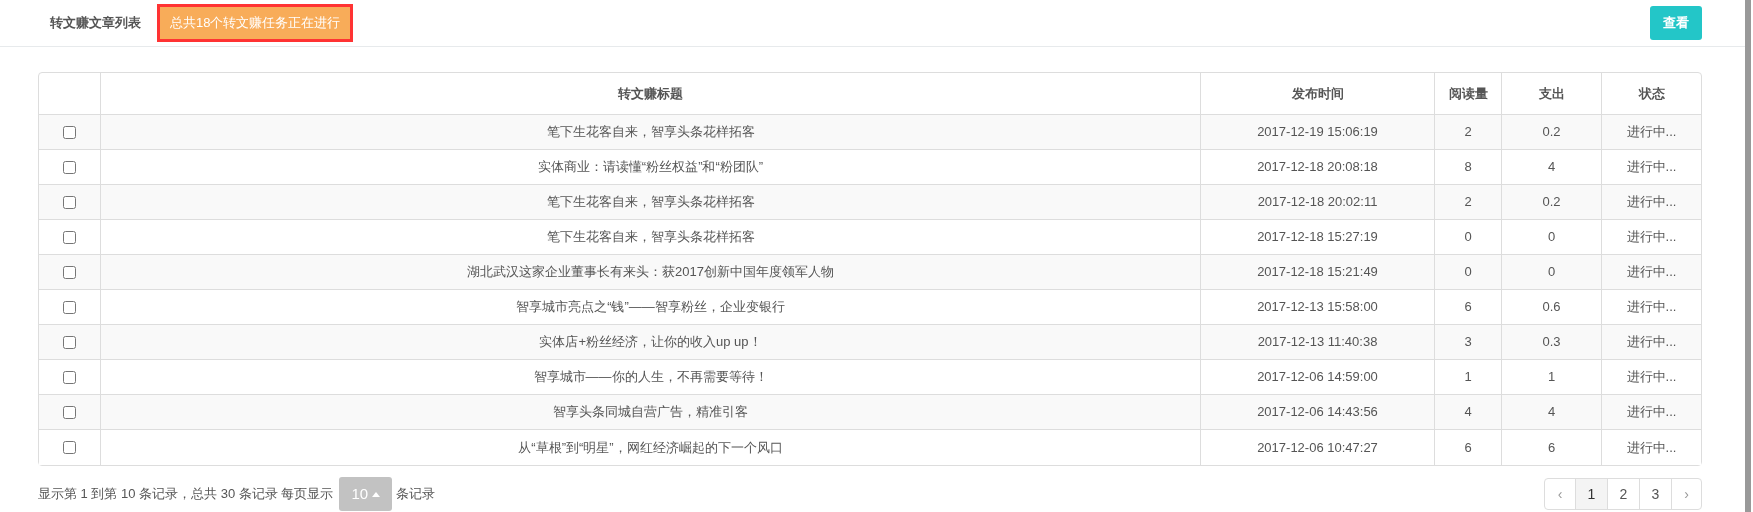 This screenshot has height=512, width=1753. Describe the element at coordinates (1317, 272) in the screenshot. I see `table-cell: 2017-12-18 15:21:49` at that location.